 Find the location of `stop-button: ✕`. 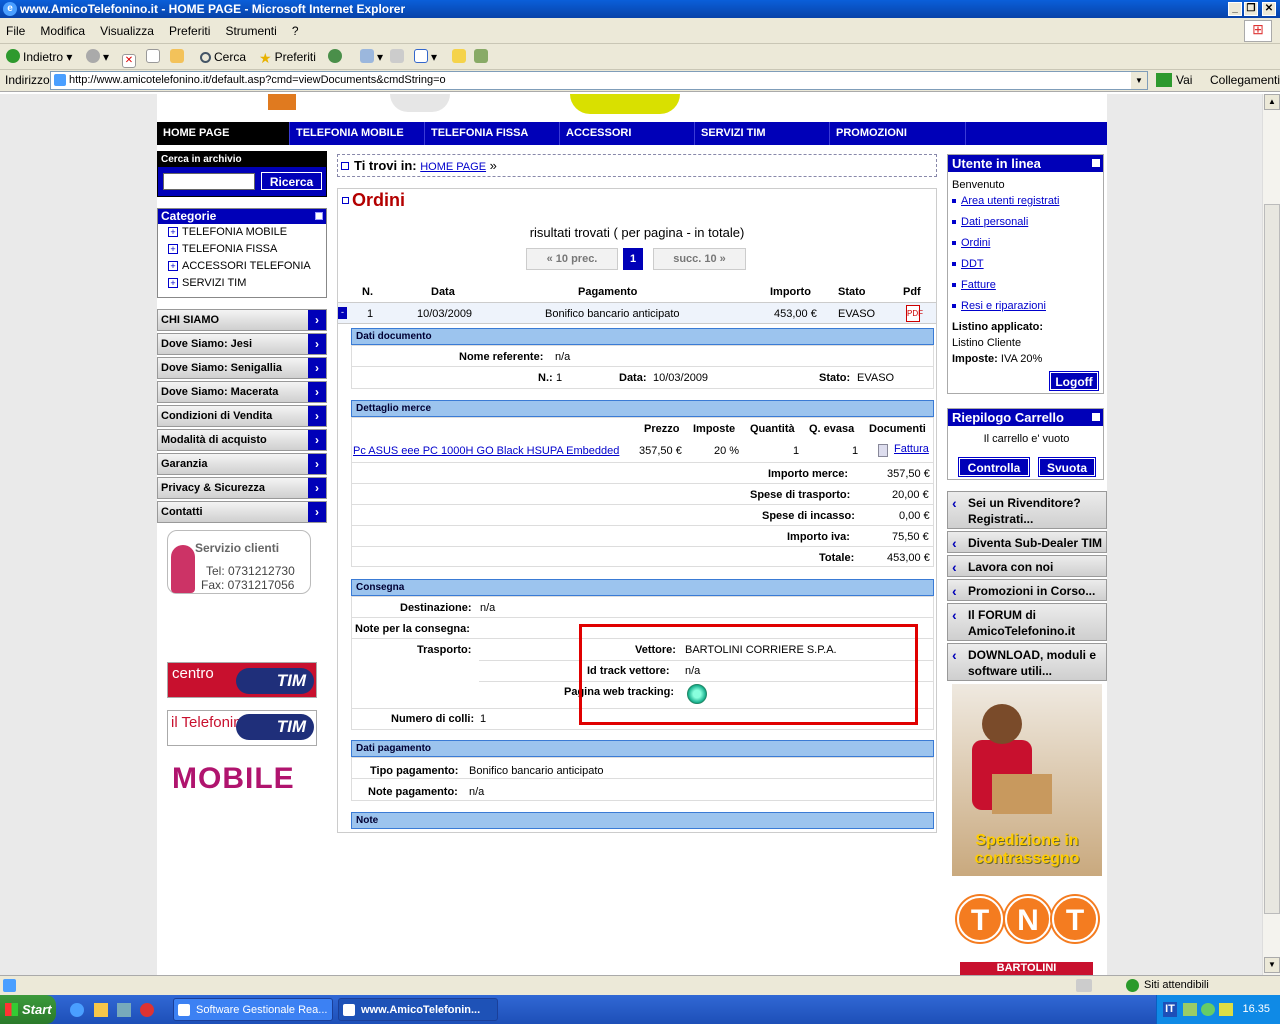

stop-button: ✕ is located at coordinates (130, 58).